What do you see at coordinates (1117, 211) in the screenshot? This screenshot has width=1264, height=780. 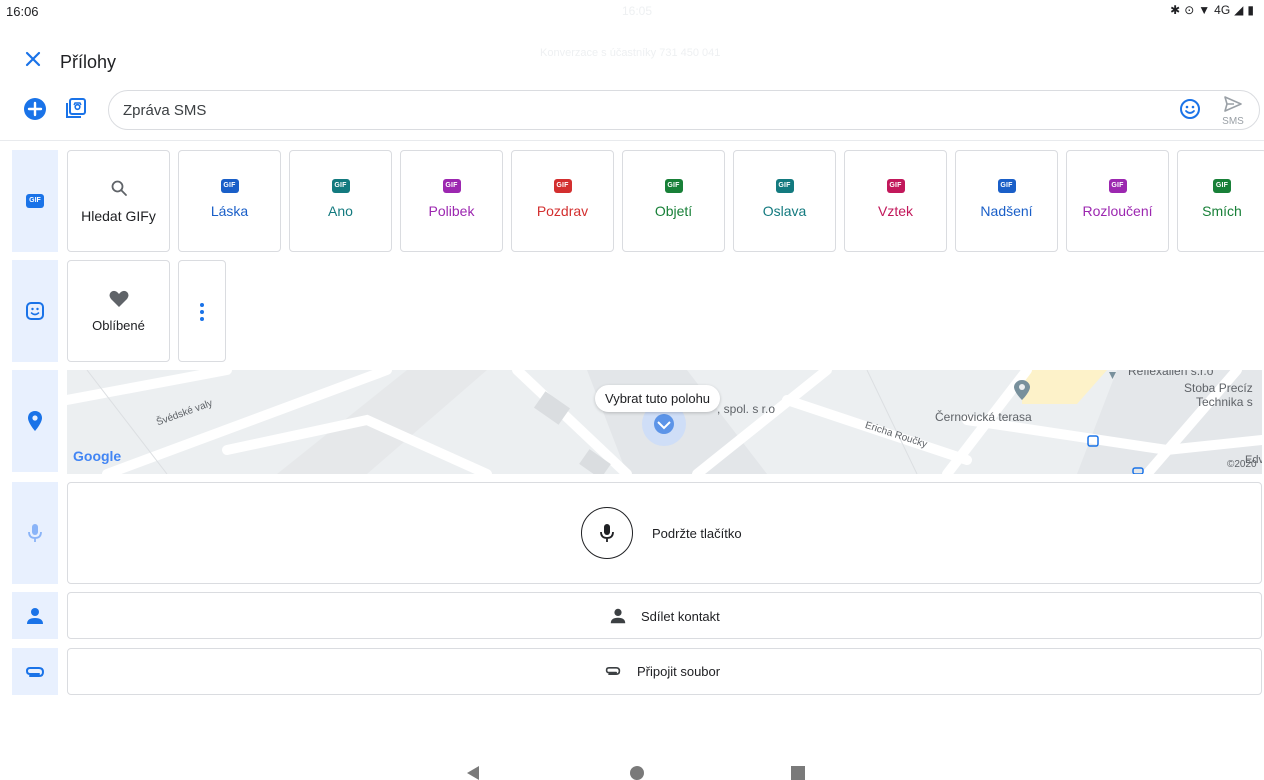 I see `gif-category-label: Rozloučení` at bounding box center [1117, 211].